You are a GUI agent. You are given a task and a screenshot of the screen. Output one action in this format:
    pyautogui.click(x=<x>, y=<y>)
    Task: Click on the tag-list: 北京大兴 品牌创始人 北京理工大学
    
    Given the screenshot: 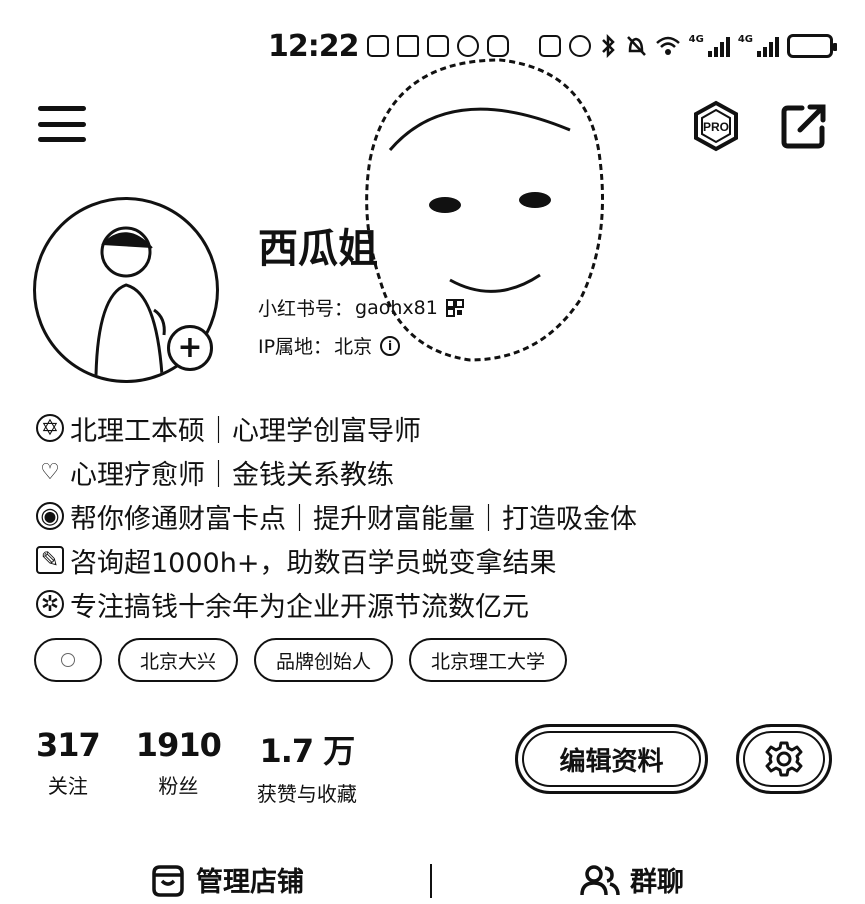 What is the action you would take?
    pyautogui.click(x=301, y=660)
    